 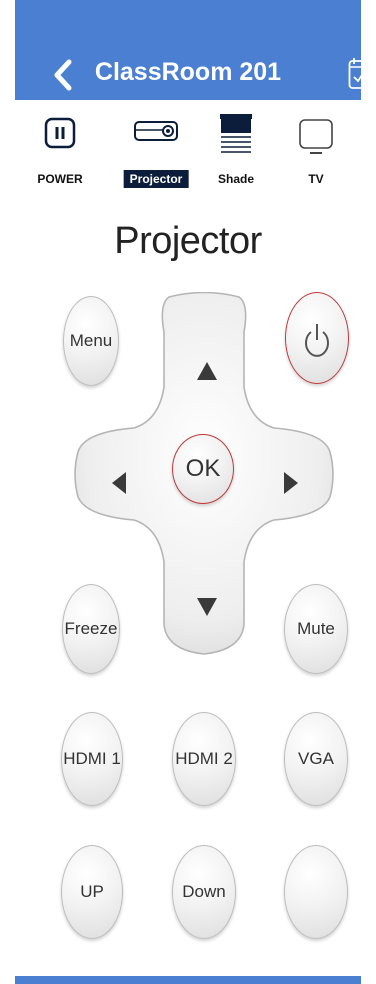 What do you see at coordinates (156, 146) in the screenshot?
I see `tab-projector: Projector` at bounding box center [156, 146].